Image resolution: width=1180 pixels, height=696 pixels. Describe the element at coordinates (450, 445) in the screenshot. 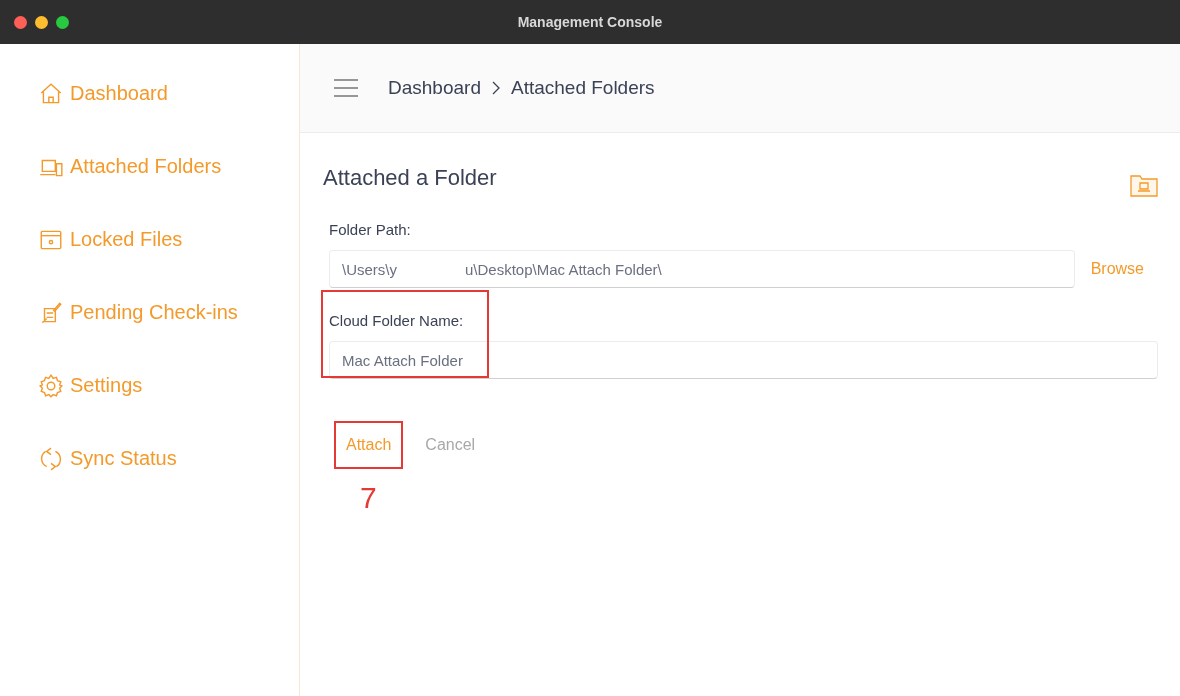

I see `cancel-button: Cancel` at that location.